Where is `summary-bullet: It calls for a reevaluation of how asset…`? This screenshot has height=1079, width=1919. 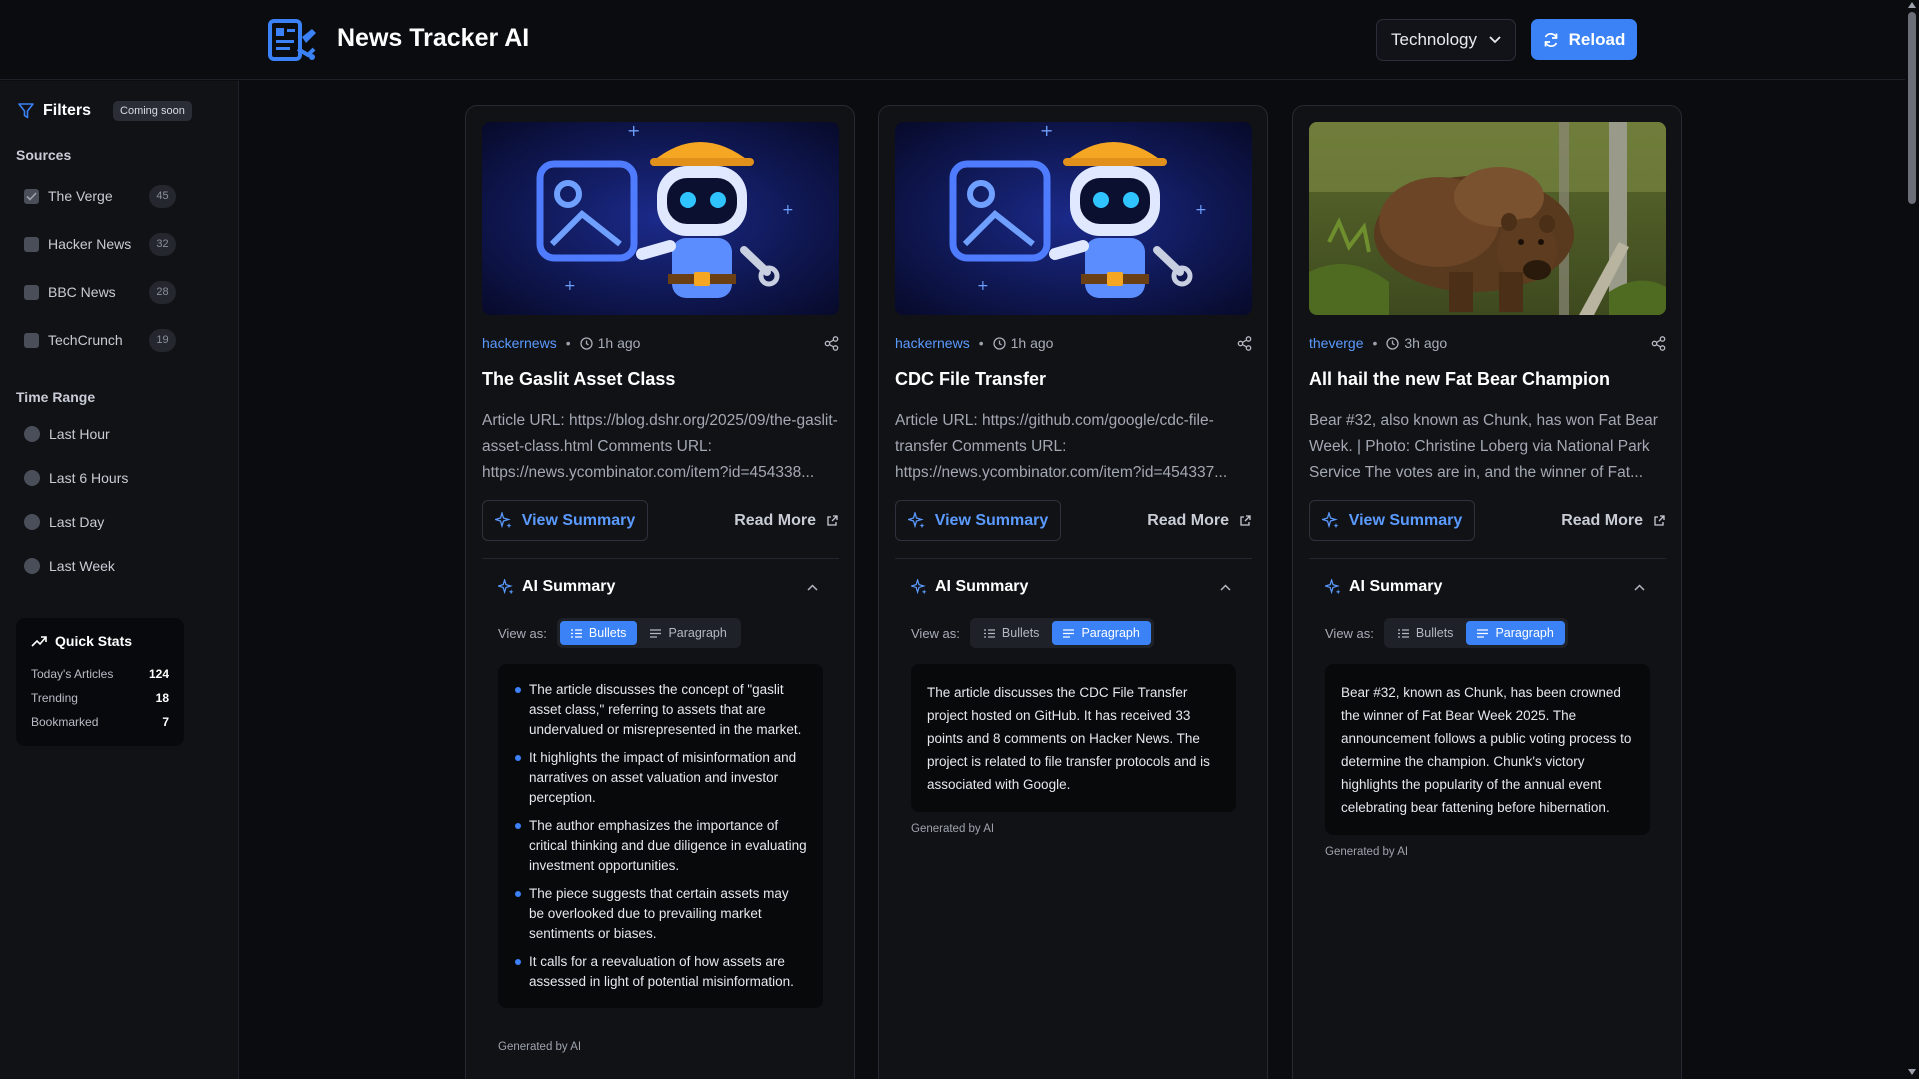 summary-bullet: It calls for a reevaluation of how asset… is located at coordinates (660, 972).